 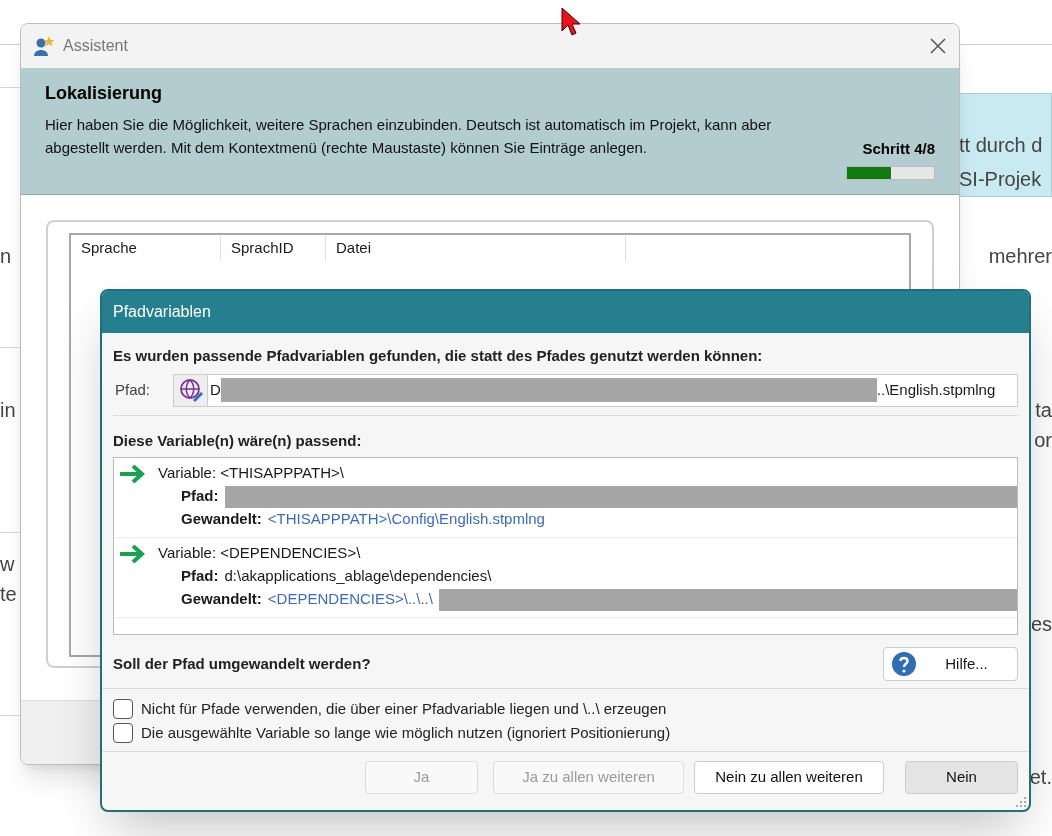 What do you see at coordinates (1001, 179) in the screenshot?
I see `card-text: SI-Projek` at bounding box center [1001, 179].